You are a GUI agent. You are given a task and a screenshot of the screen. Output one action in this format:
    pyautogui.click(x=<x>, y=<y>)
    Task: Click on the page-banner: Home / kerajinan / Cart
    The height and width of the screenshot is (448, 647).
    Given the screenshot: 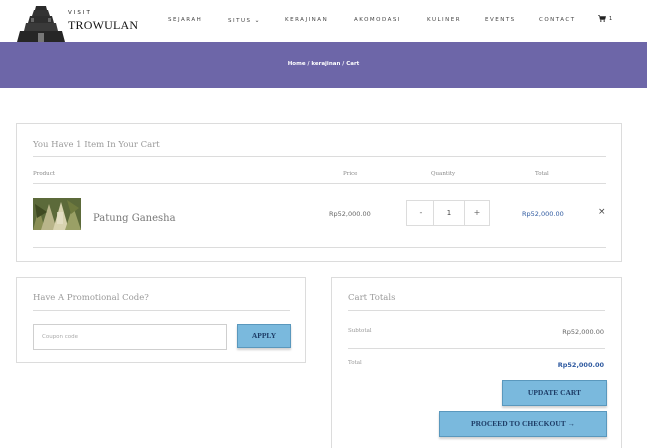 What is the action you would take?
    pyautogui.click(x=323, y=65)
    